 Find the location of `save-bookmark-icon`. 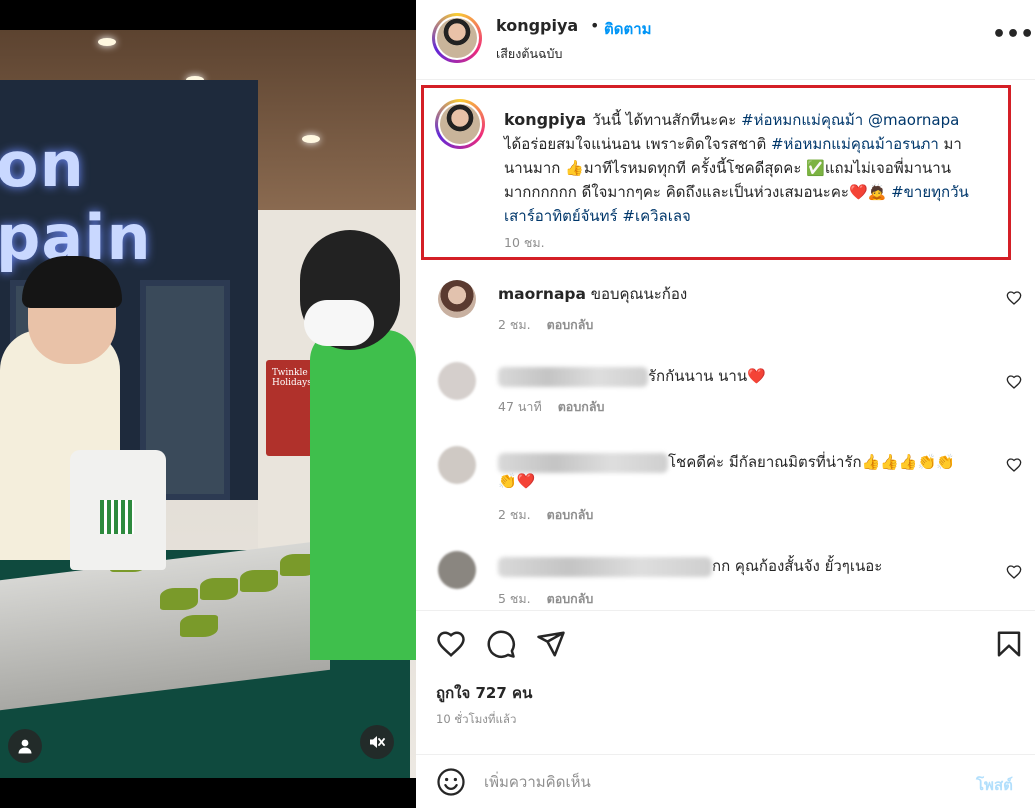

save-bookmark-icon is located at coordinates (1009, 644).